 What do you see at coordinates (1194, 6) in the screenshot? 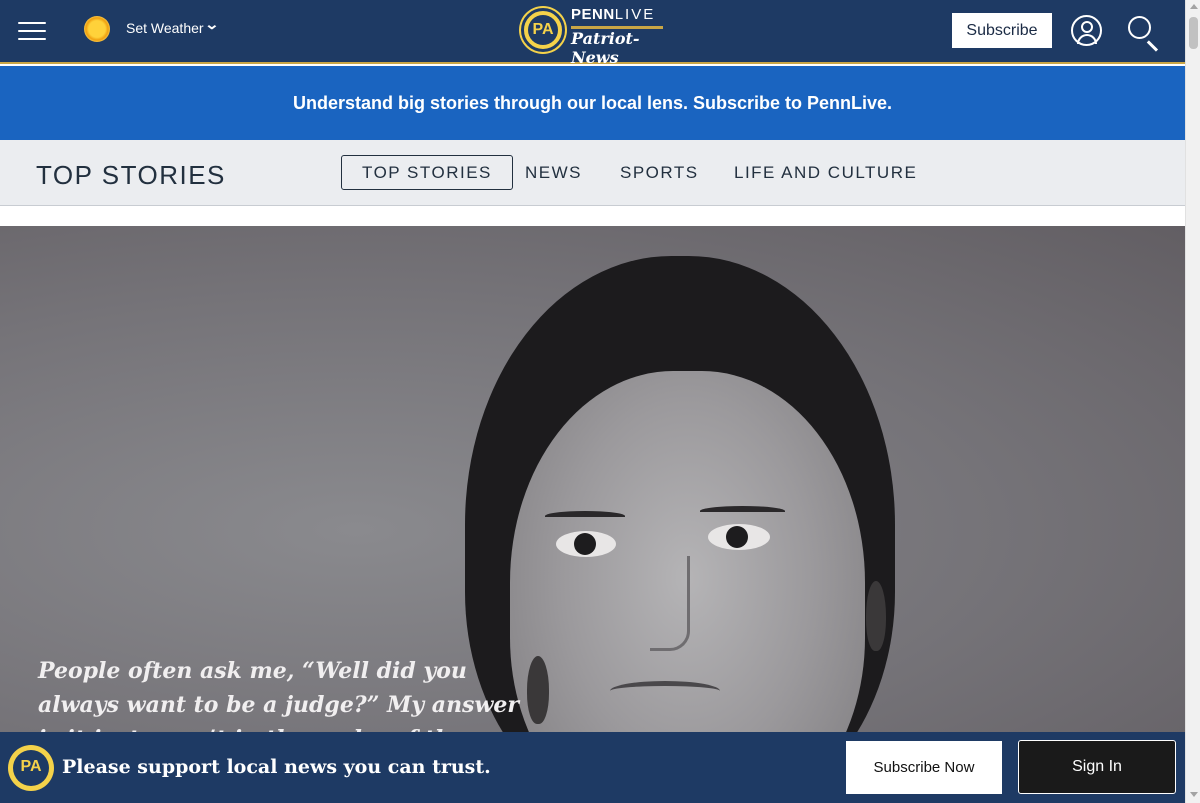
I see `scroll-up-arrow-icon` at bounding box center [1194, 6].